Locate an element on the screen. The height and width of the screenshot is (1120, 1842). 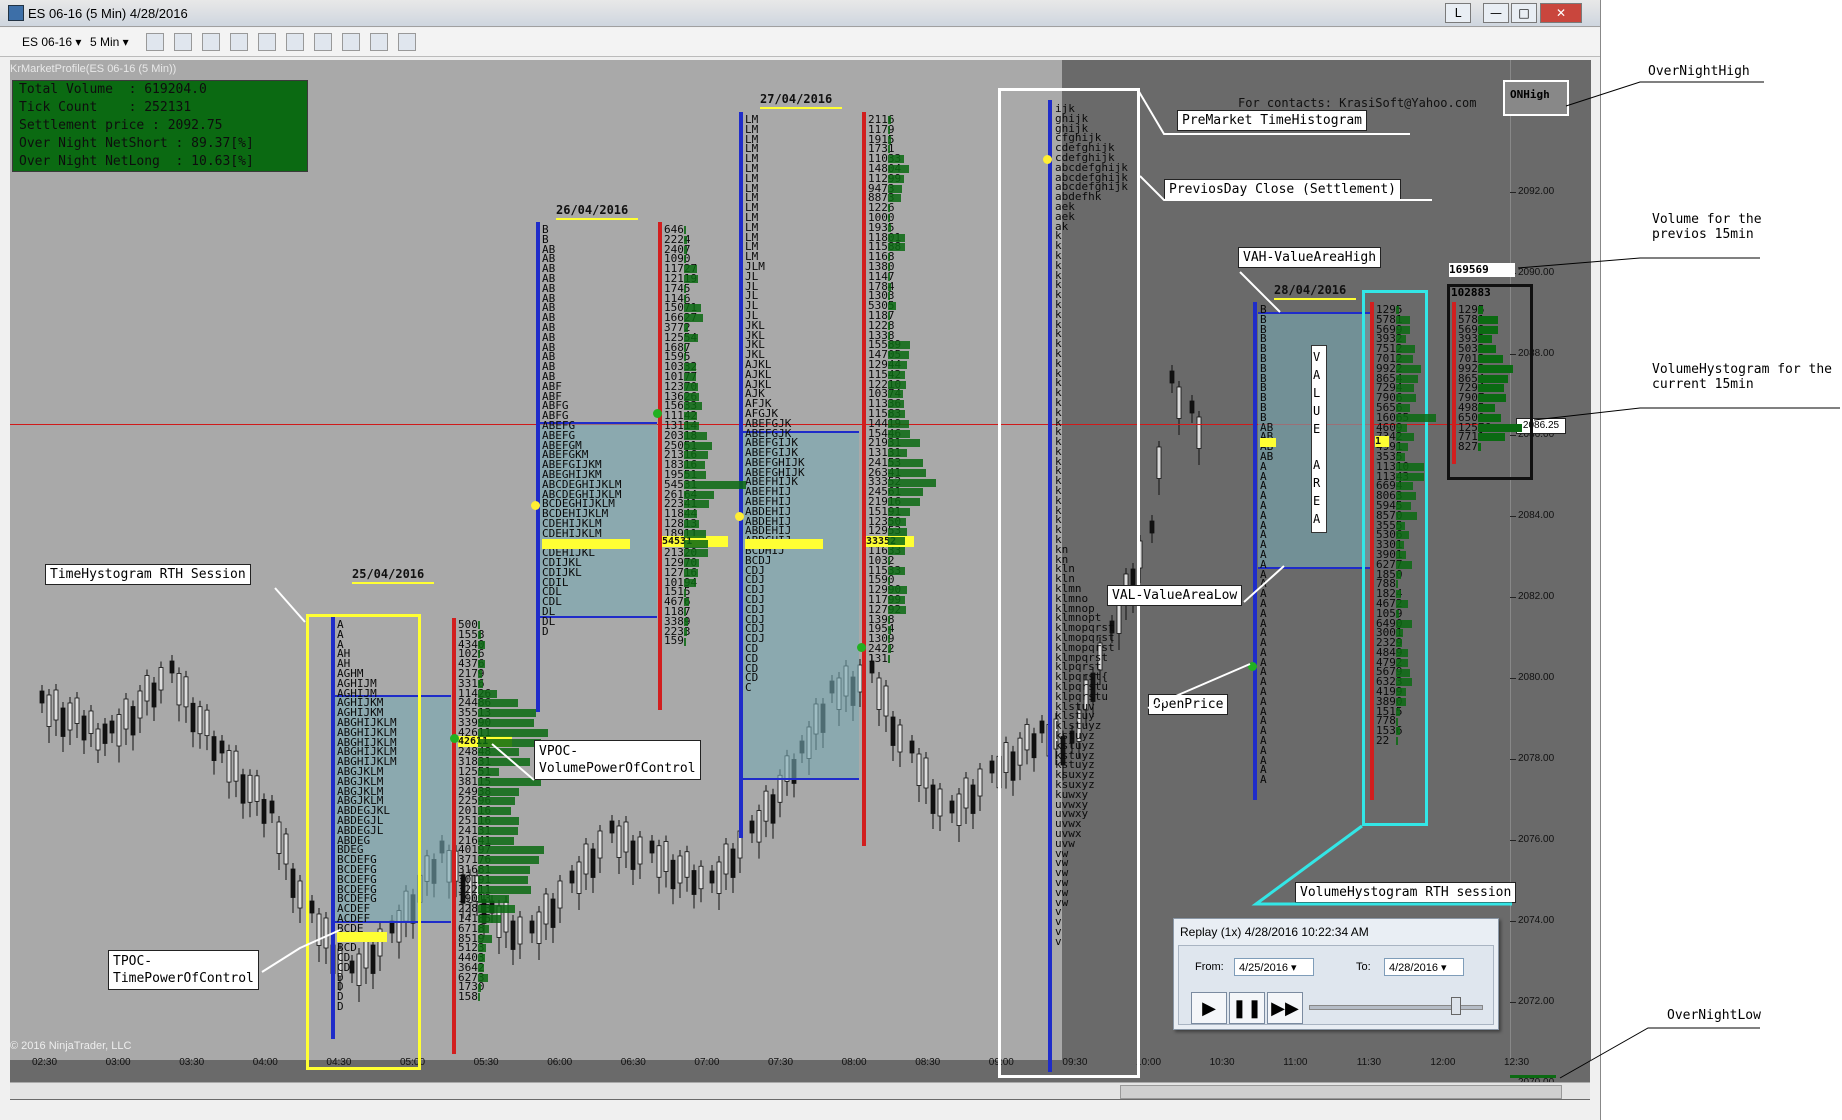
close-button: ✕ is located at coordinates (1561, 13).